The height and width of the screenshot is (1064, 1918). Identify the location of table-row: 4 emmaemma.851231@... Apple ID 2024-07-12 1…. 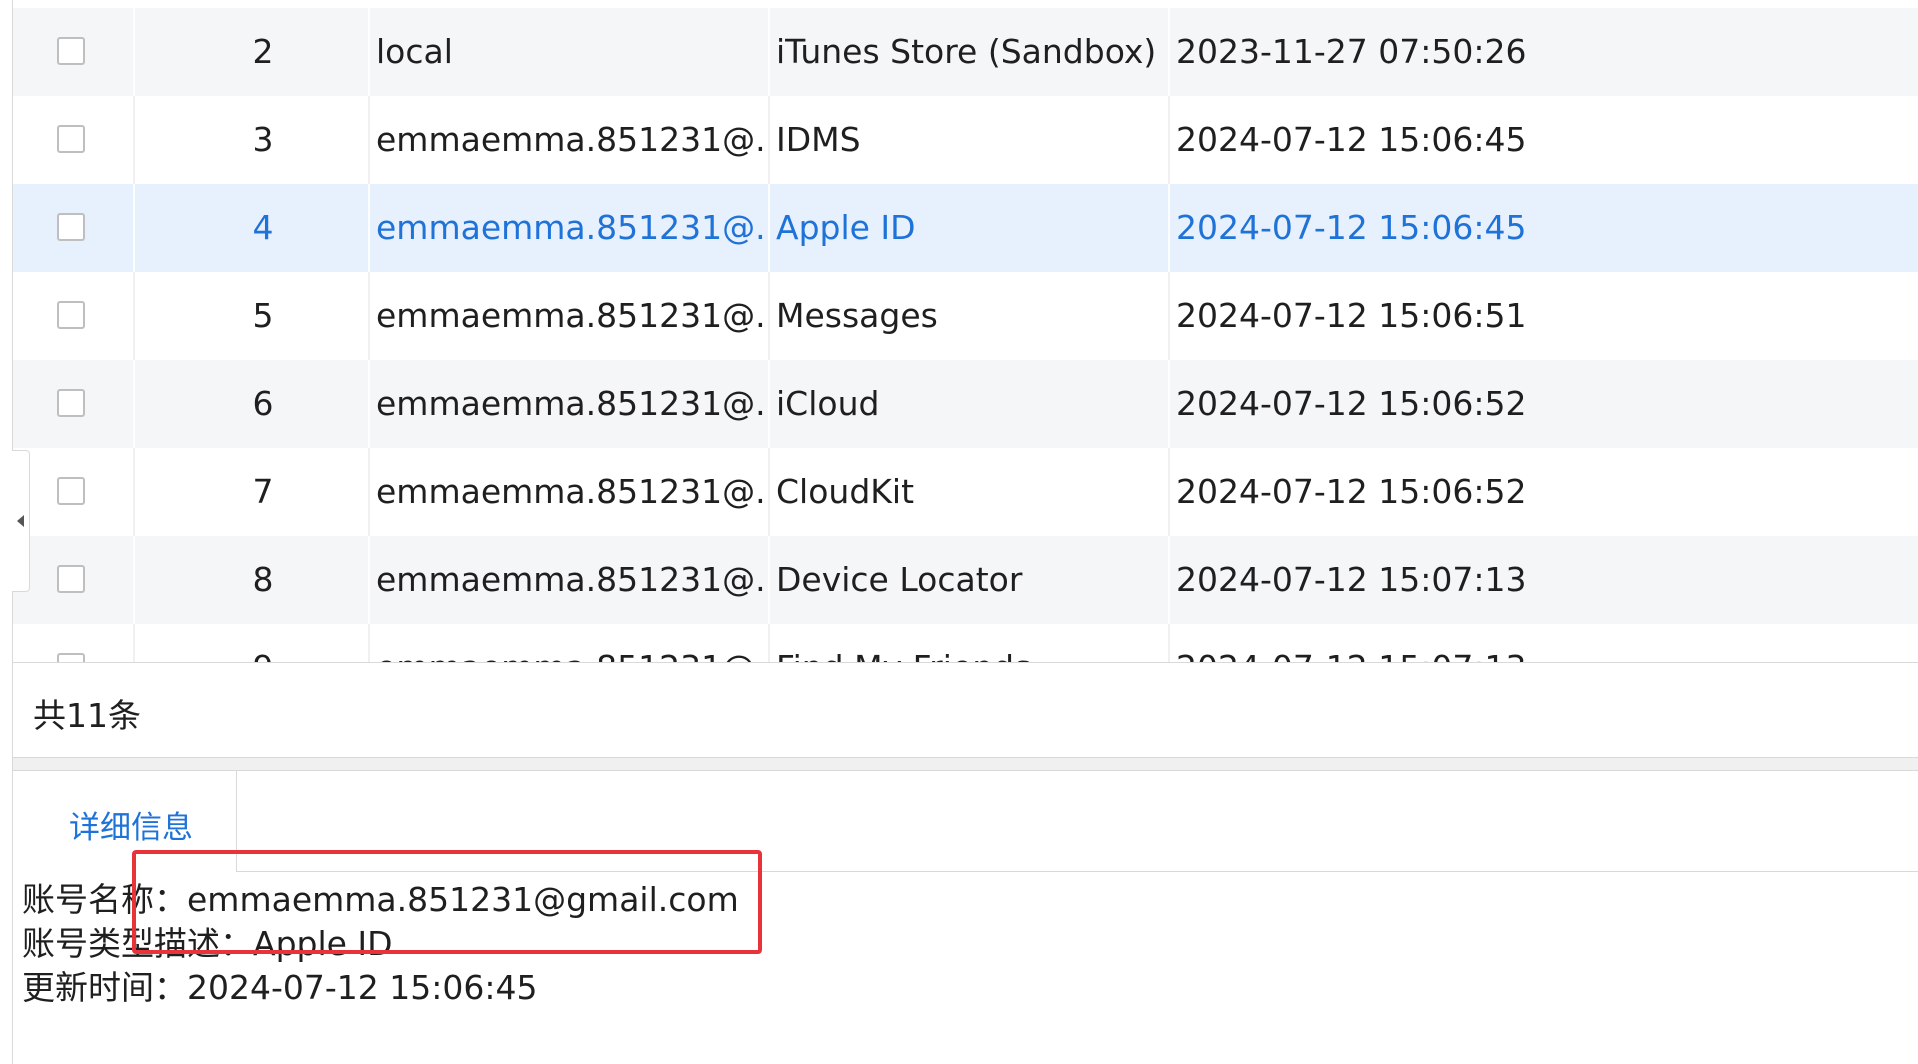
(965, 228).